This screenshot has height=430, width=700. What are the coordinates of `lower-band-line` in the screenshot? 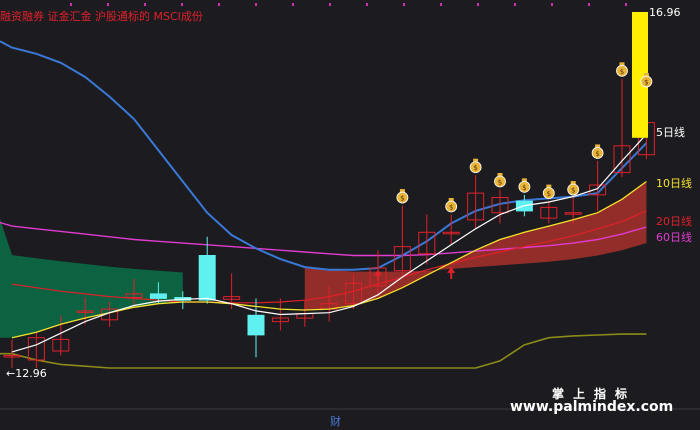 It's located at (323, 351).